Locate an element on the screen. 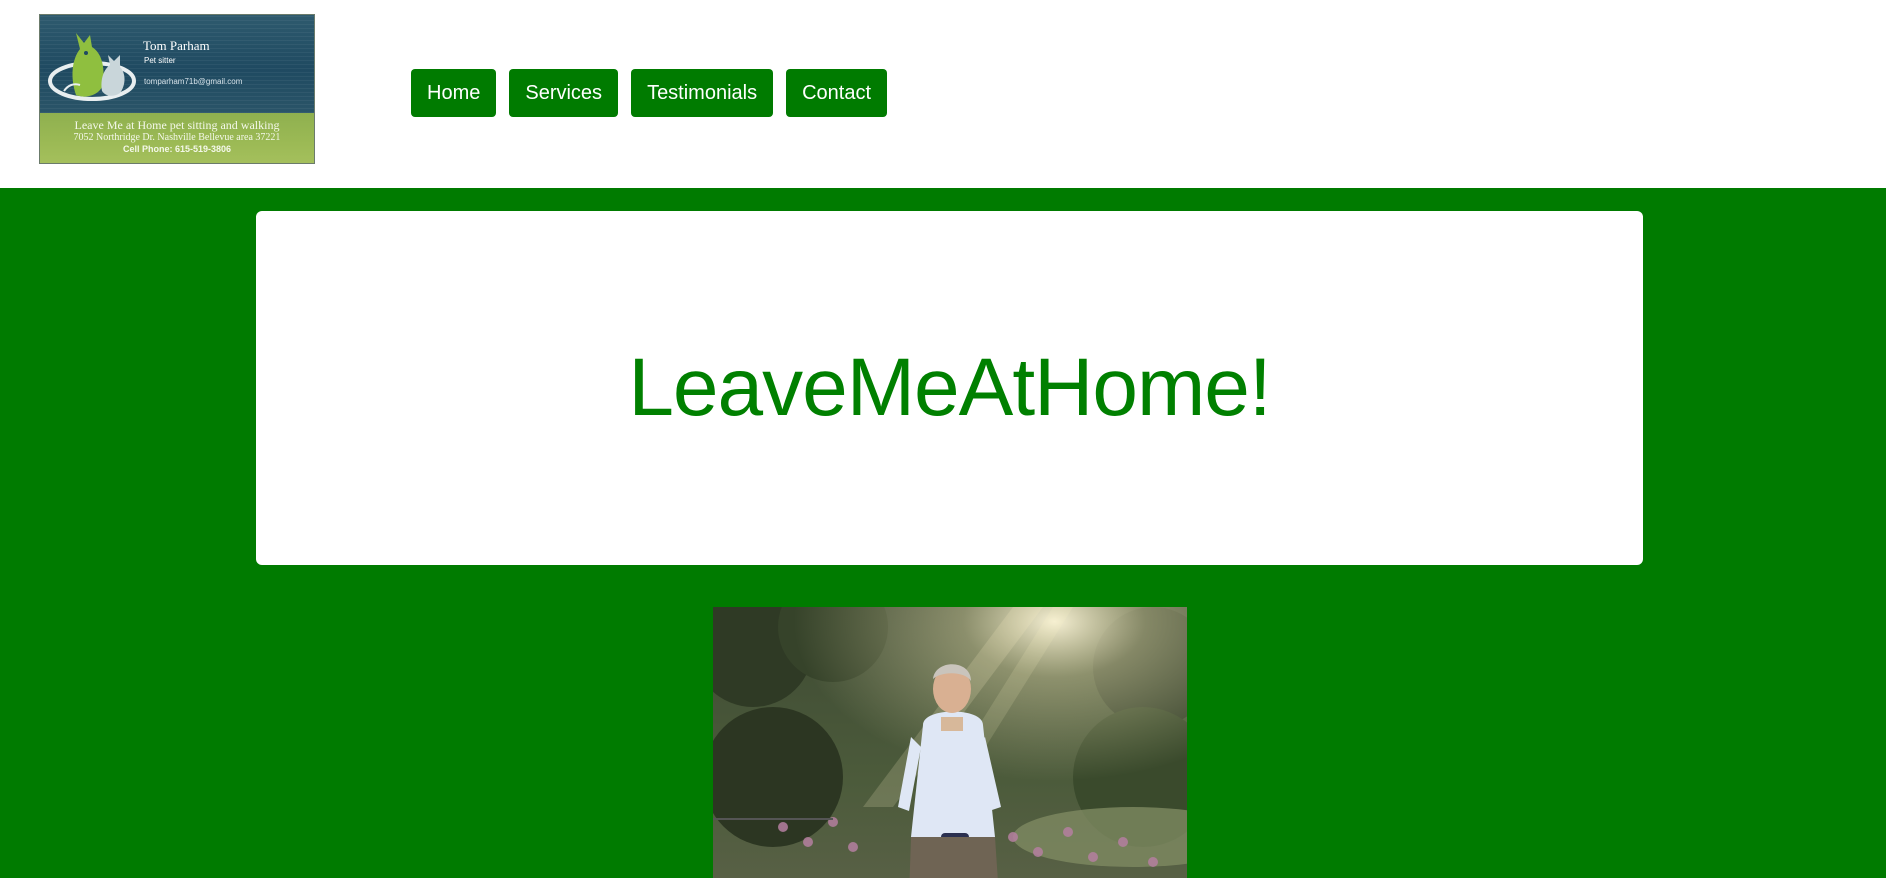 This screenshot has height=878, width=1886. logo-phone: Cell Phone: 615-519-3806 is located at coordinates (177, 149).